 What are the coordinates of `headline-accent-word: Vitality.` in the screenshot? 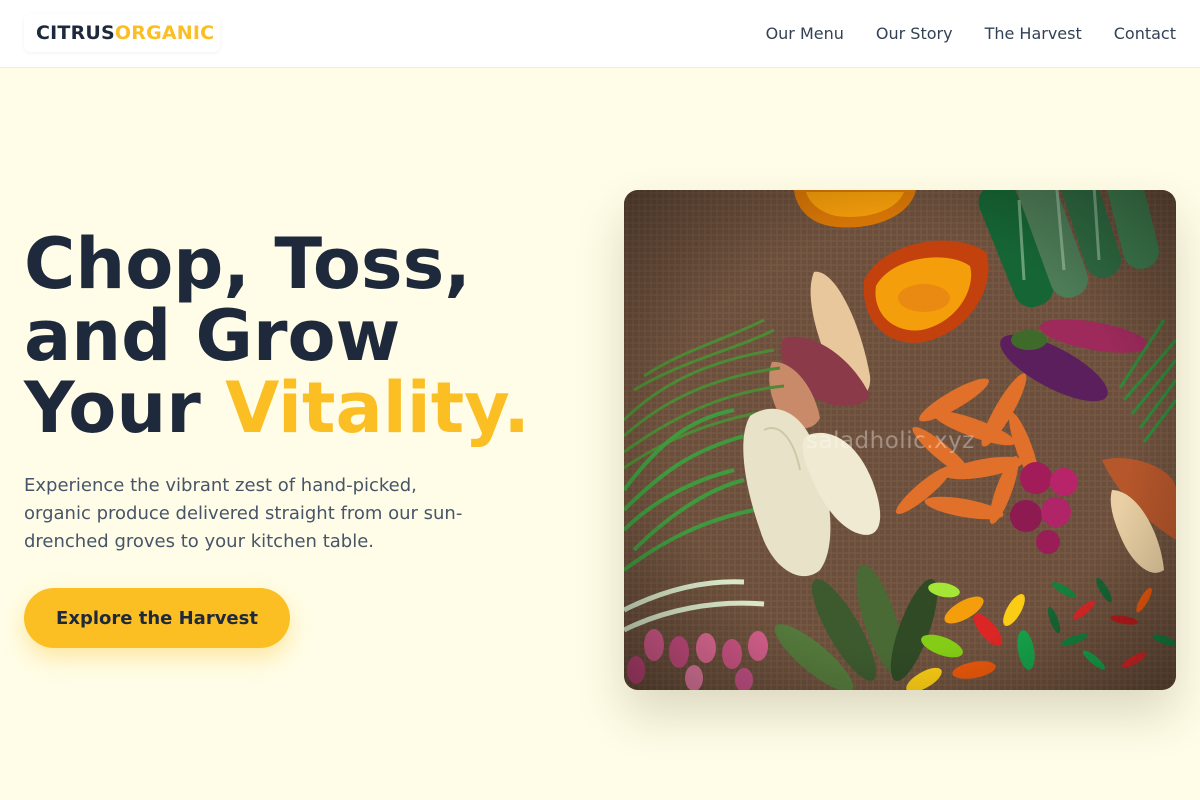 It's located at (377, 408).